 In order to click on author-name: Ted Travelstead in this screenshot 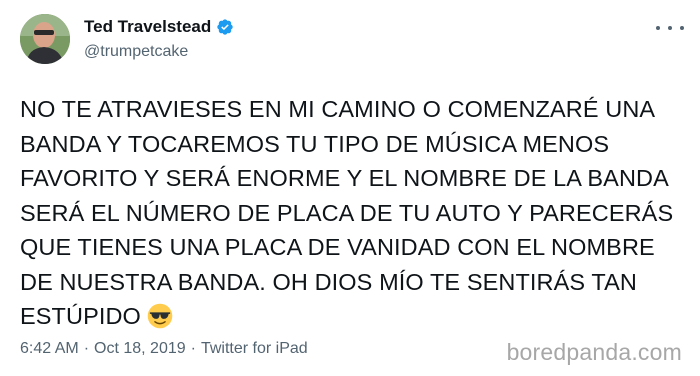, I will do `click(159, 27)`.